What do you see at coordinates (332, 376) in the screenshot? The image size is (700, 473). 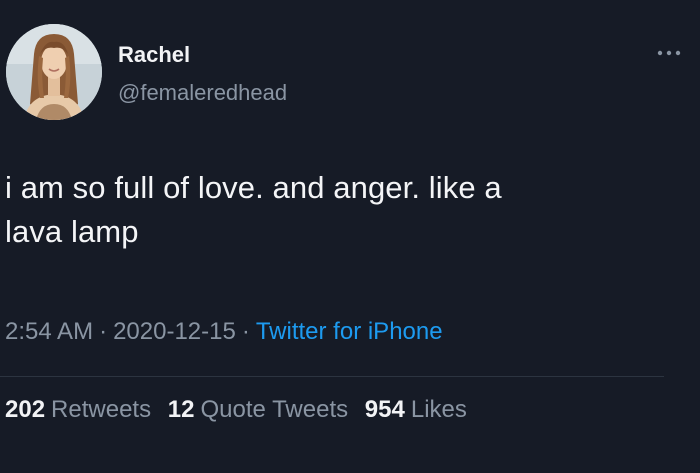 I see `divider` at bounding box center [332, 376].